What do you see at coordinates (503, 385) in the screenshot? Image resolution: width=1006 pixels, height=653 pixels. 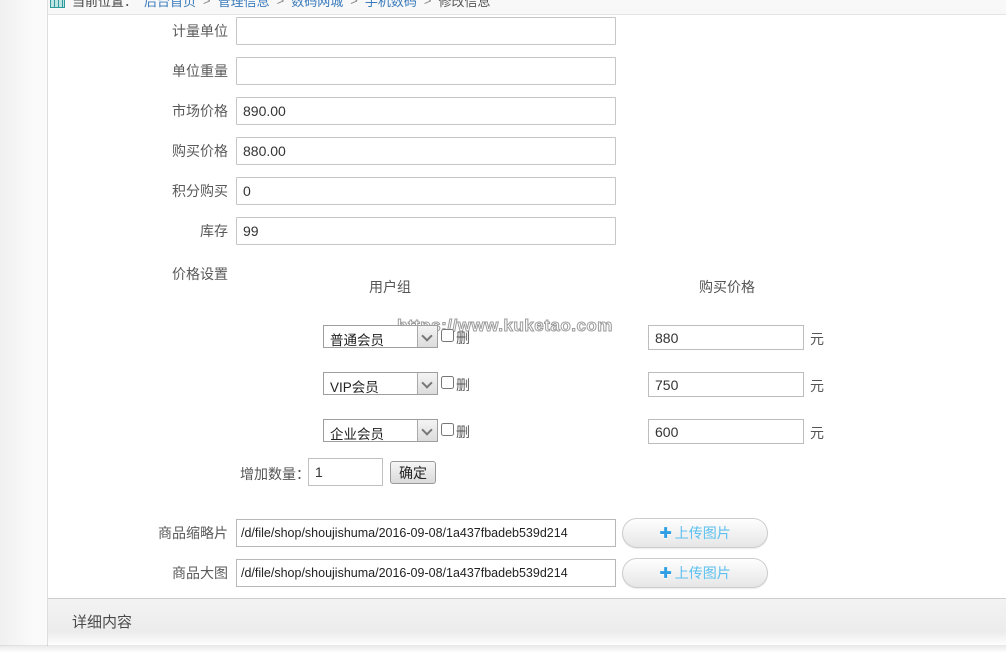 I see `price-group-row-vip: VIP会员 删 元` at bounding box center [503, 385].